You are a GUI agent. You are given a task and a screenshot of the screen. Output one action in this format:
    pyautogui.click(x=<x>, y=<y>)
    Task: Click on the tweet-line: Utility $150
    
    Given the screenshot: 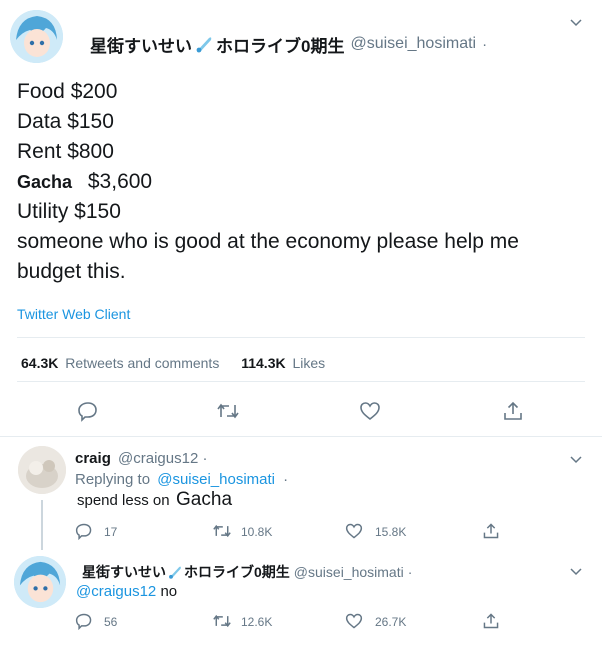 What is the action you would take?
    pyautogui.click(x=69, y=211)
    